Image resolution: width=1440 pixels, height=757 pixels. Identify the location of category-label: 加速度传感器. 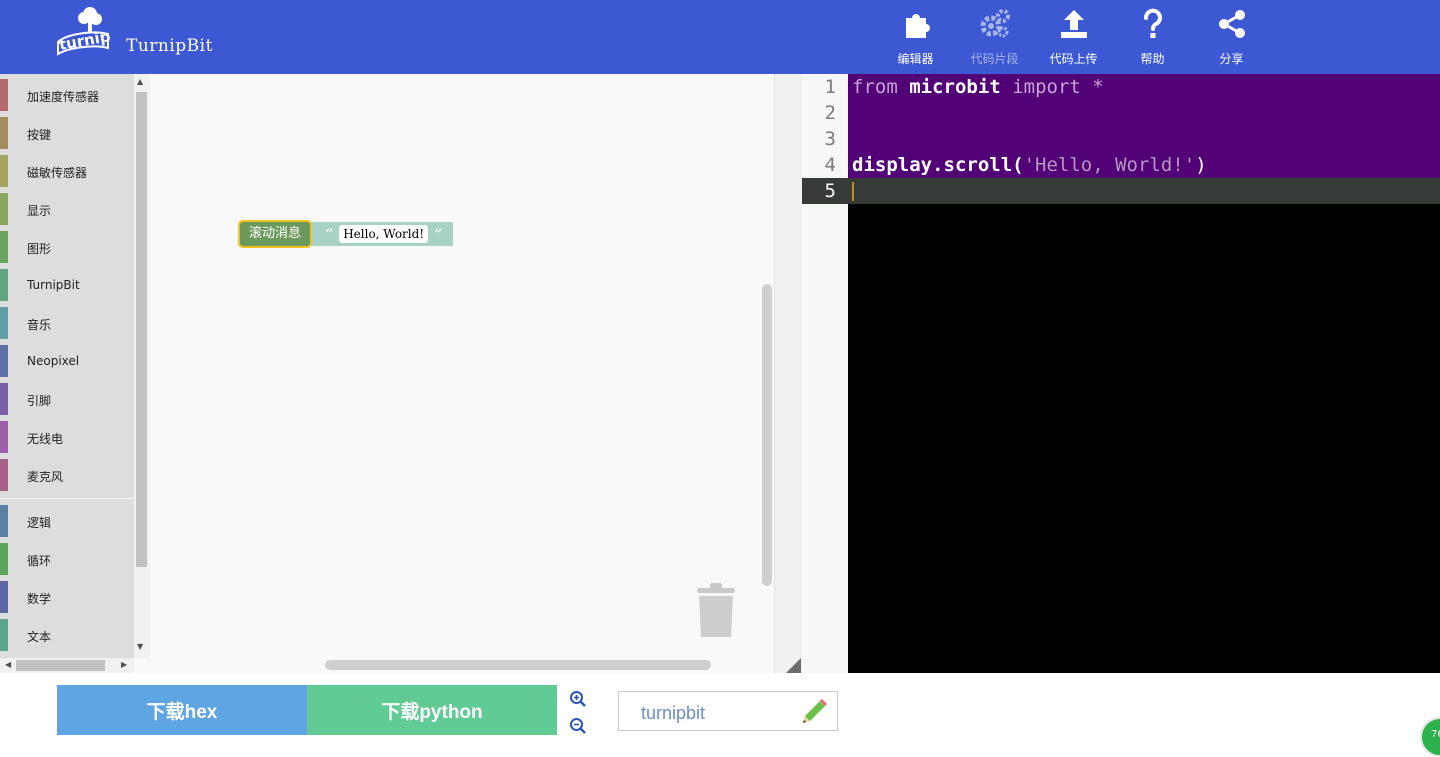
(63, 97).